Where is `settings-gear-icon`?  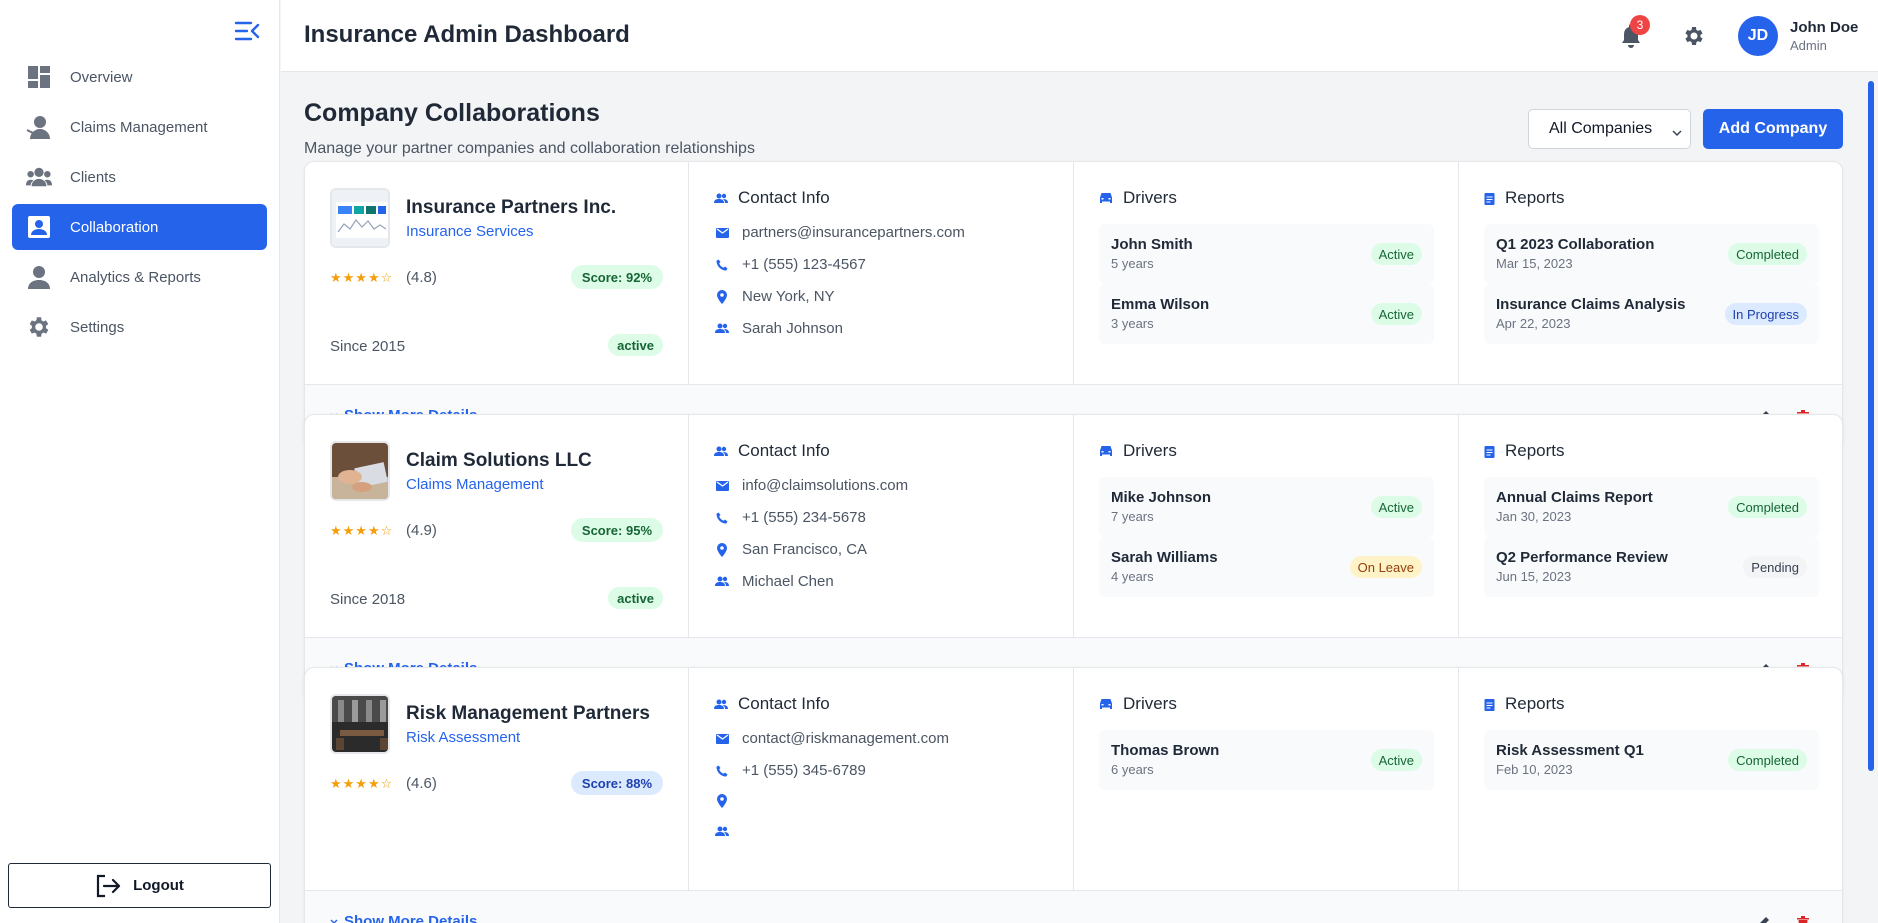 settings-gear-icon is located at coordinates (1694, 36).